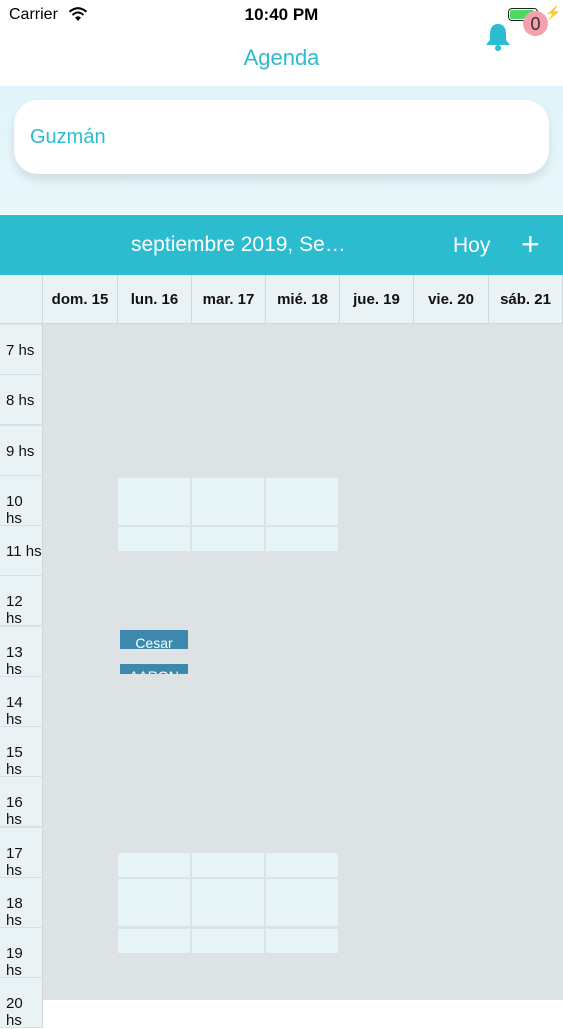  What do you see at coordinates (281, 57) in the screenshot?
I see `page-title: Agenda` at bounding box center [281, 57].